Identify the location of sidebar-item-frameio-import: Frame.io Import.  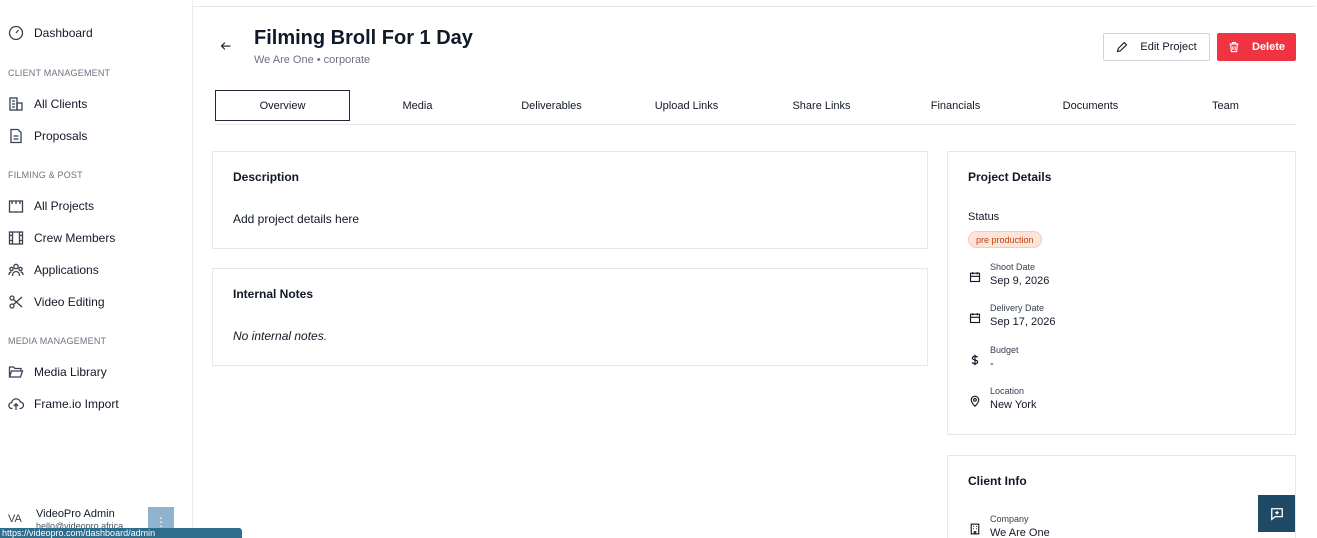
(63, 404).